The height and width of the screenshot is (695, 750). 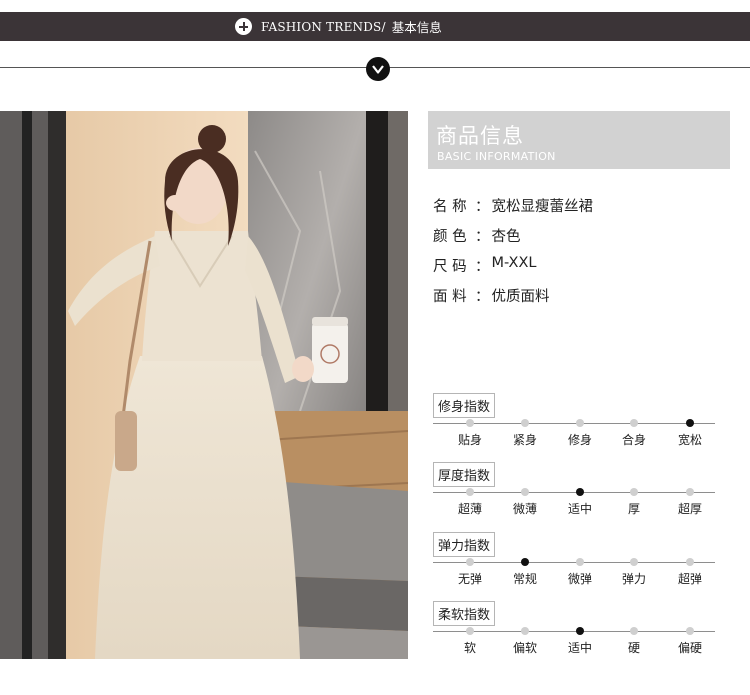 What do you see at coordinates (464, 405) in the screenshot?
I see `scale-category-label: 修身指数` at bounding box center [464, 405].